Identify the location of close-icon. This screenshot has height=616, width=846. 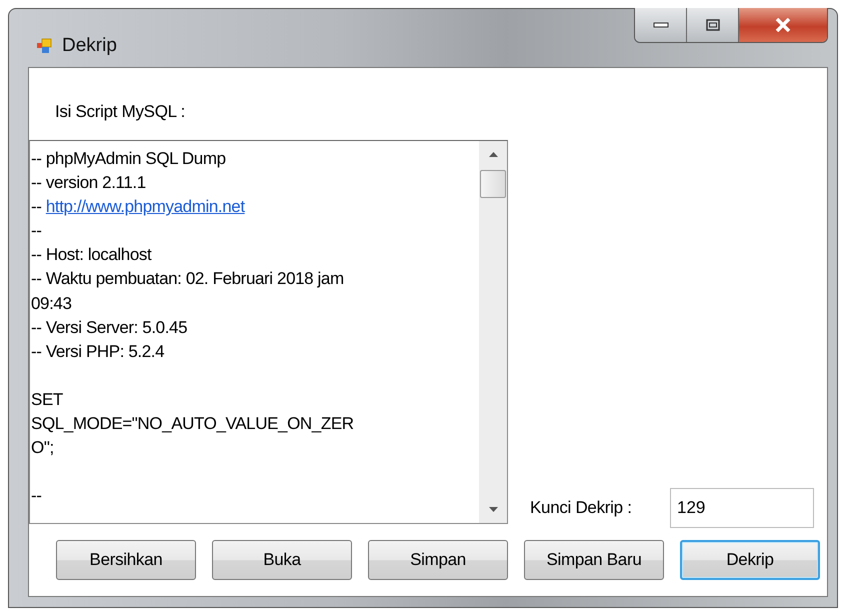
(783, 25).